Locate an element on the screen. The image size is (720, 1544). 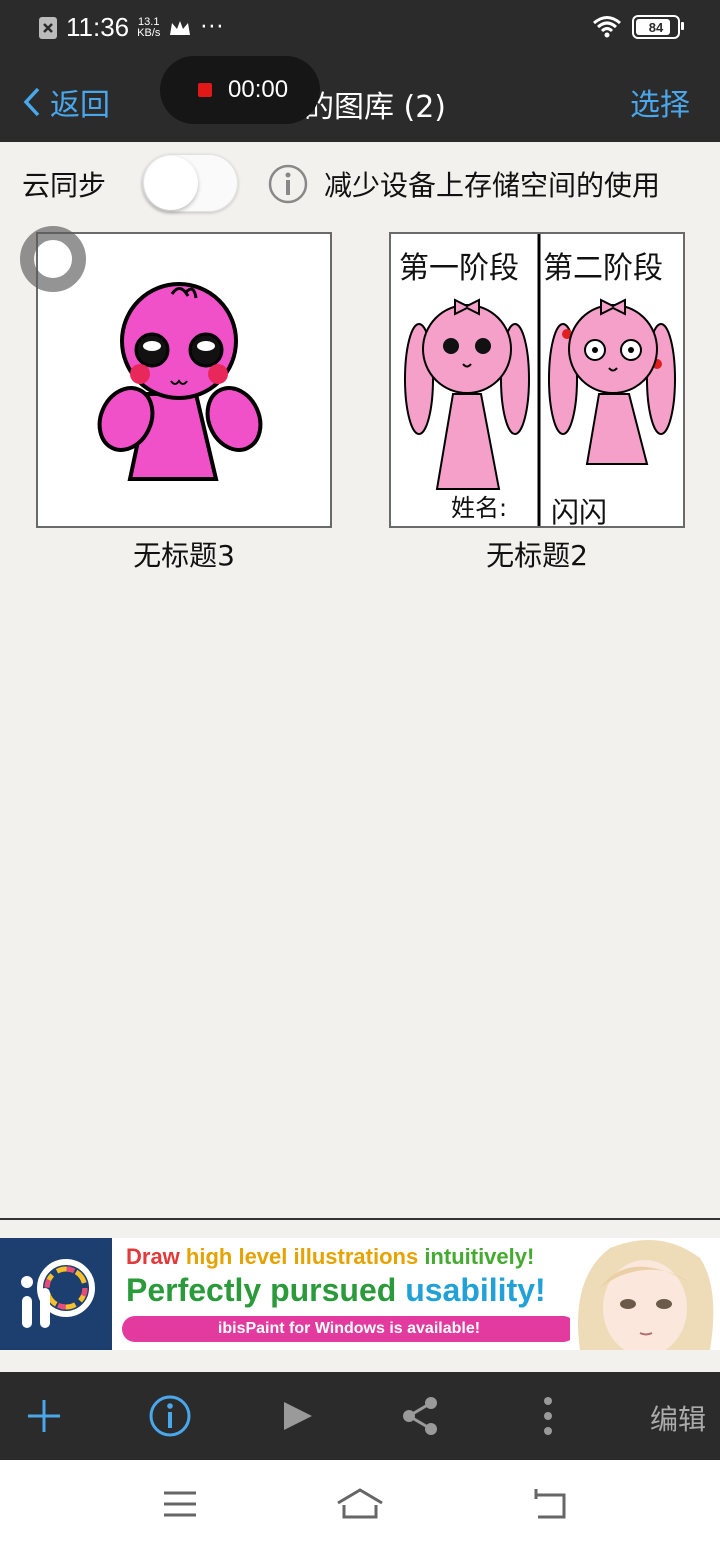
ad-character-art is located at coordinates (645, 1294).